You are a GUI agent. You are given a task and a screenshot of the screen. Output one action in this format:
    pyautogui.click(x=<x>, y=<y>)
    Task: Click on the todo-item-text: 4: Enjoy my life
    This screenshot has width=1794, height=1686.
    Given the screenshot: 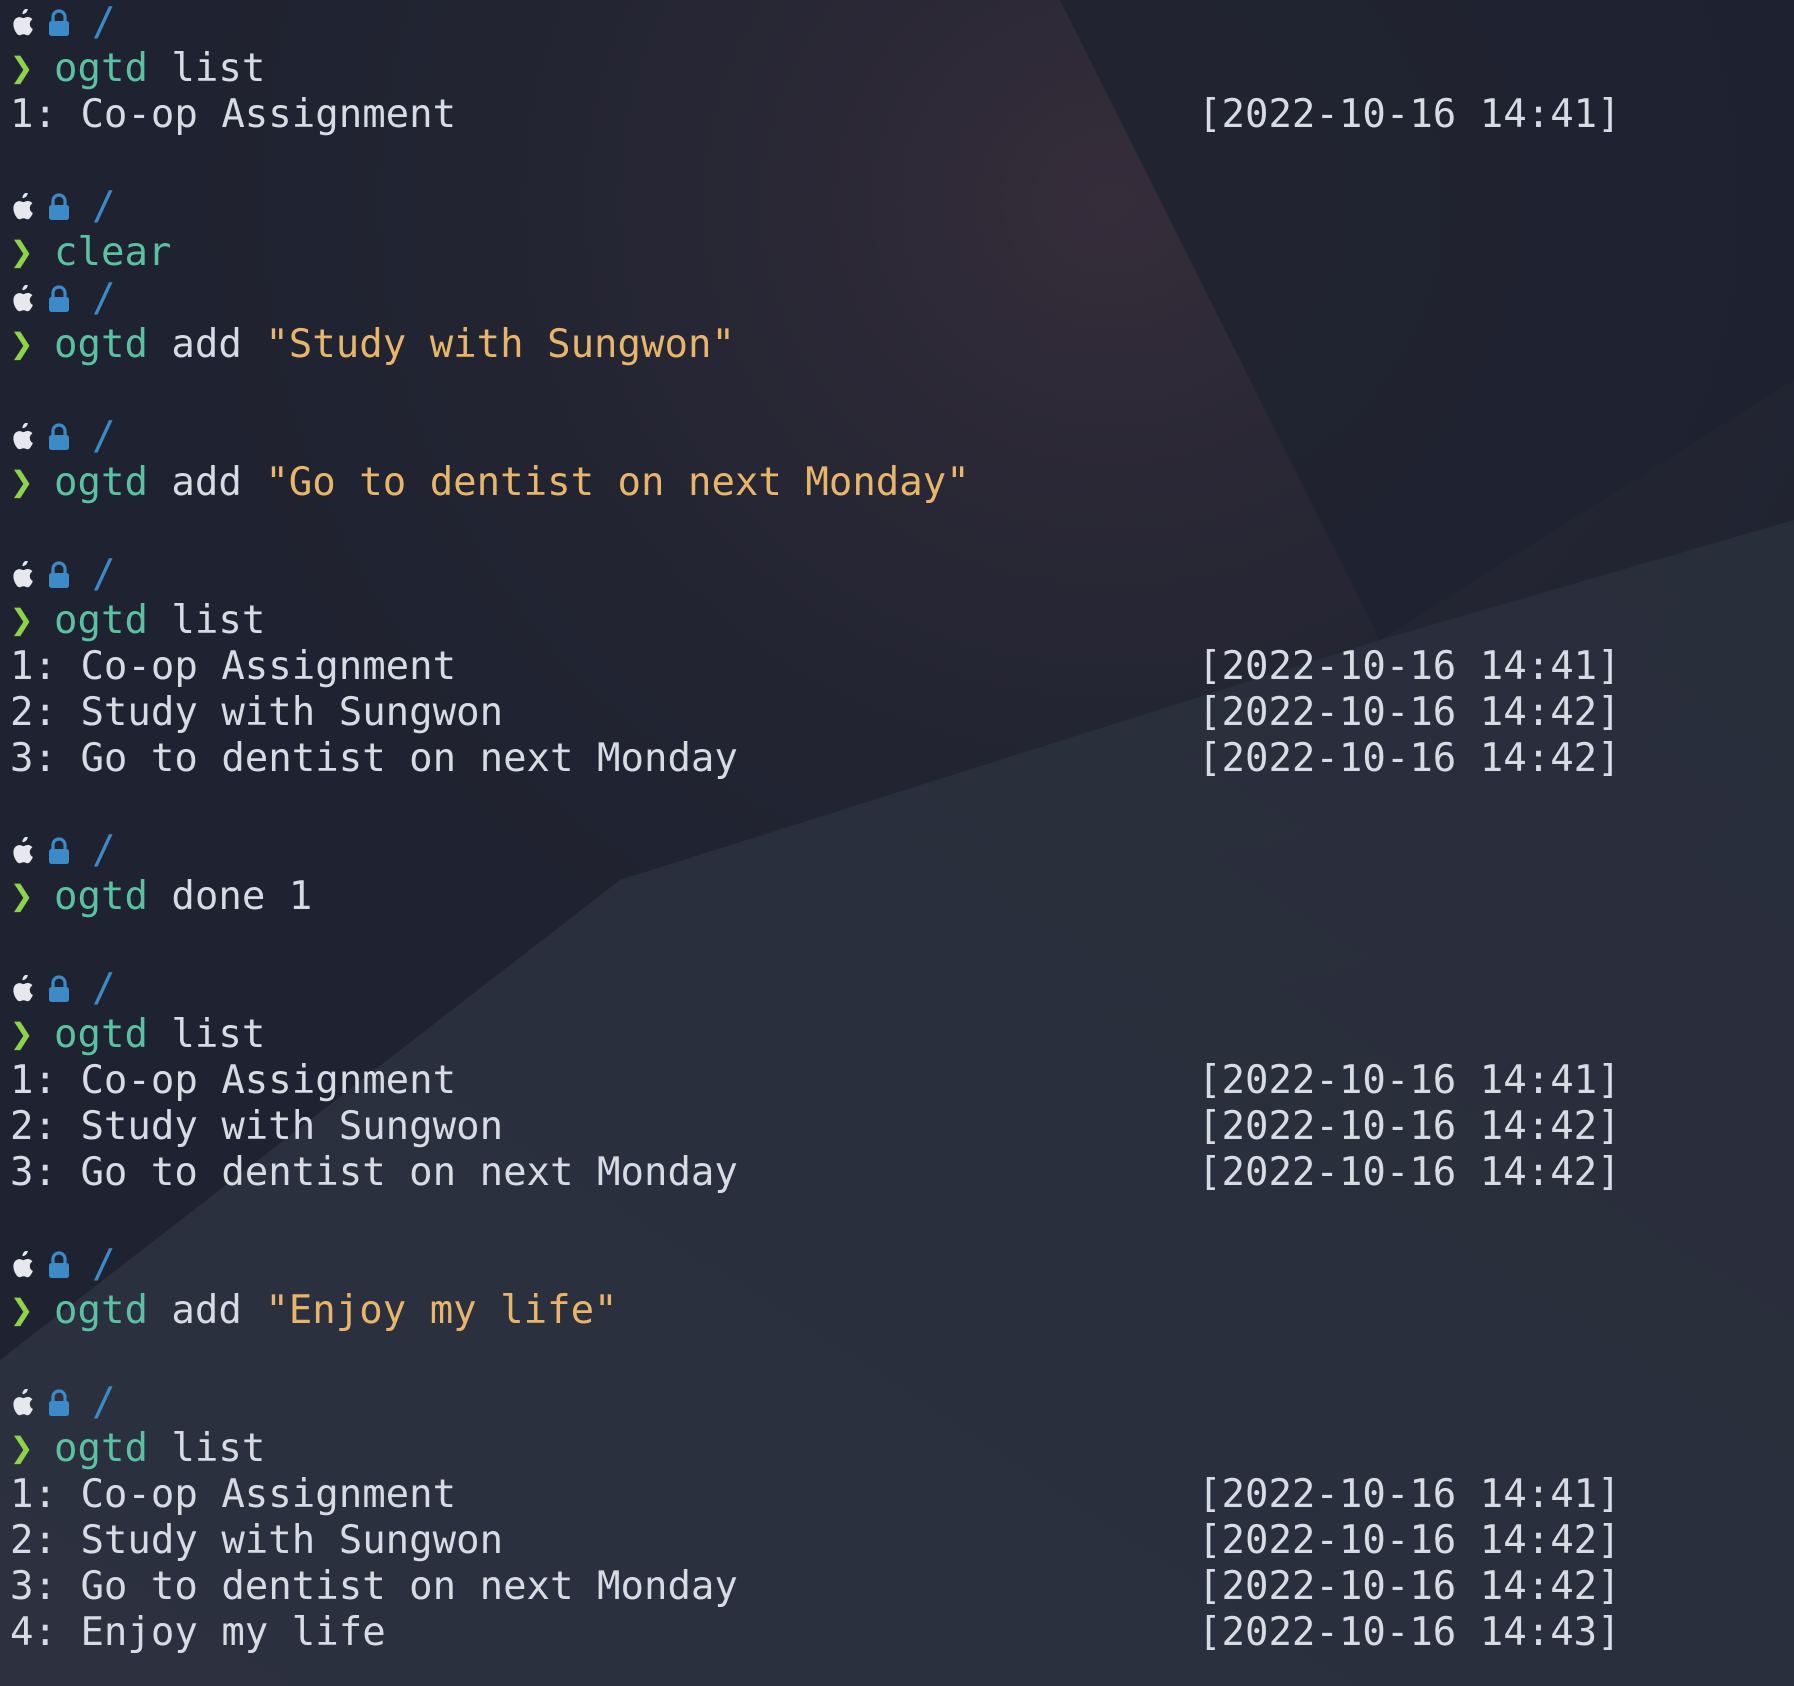 What is the action you would take?
    pyautogui.click(x=198, y=1632)
    